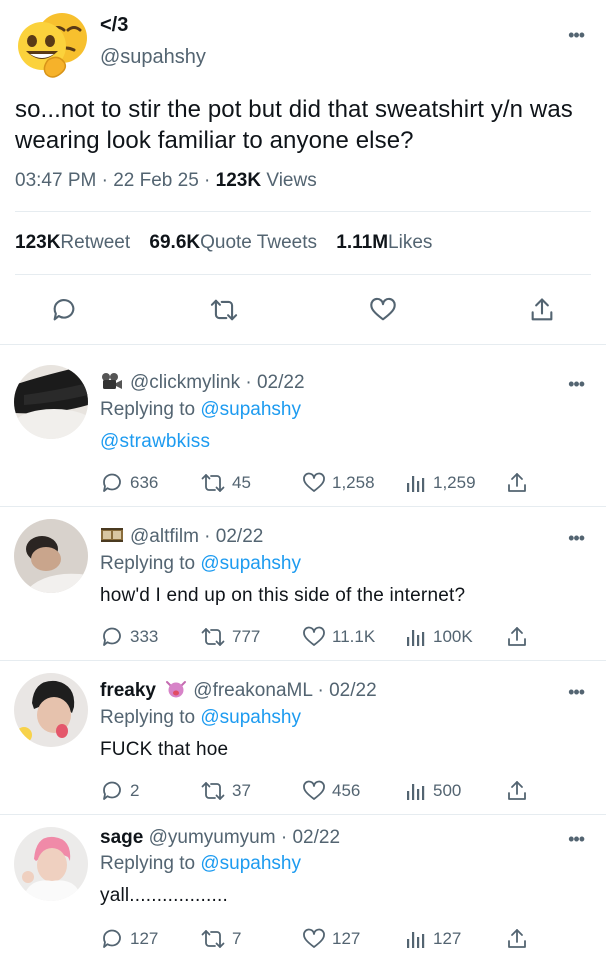  What do you see at coordinates (51, 45) in the screenshot?
I see `avatar-emoji-faces` at bounding box center [51, 45].